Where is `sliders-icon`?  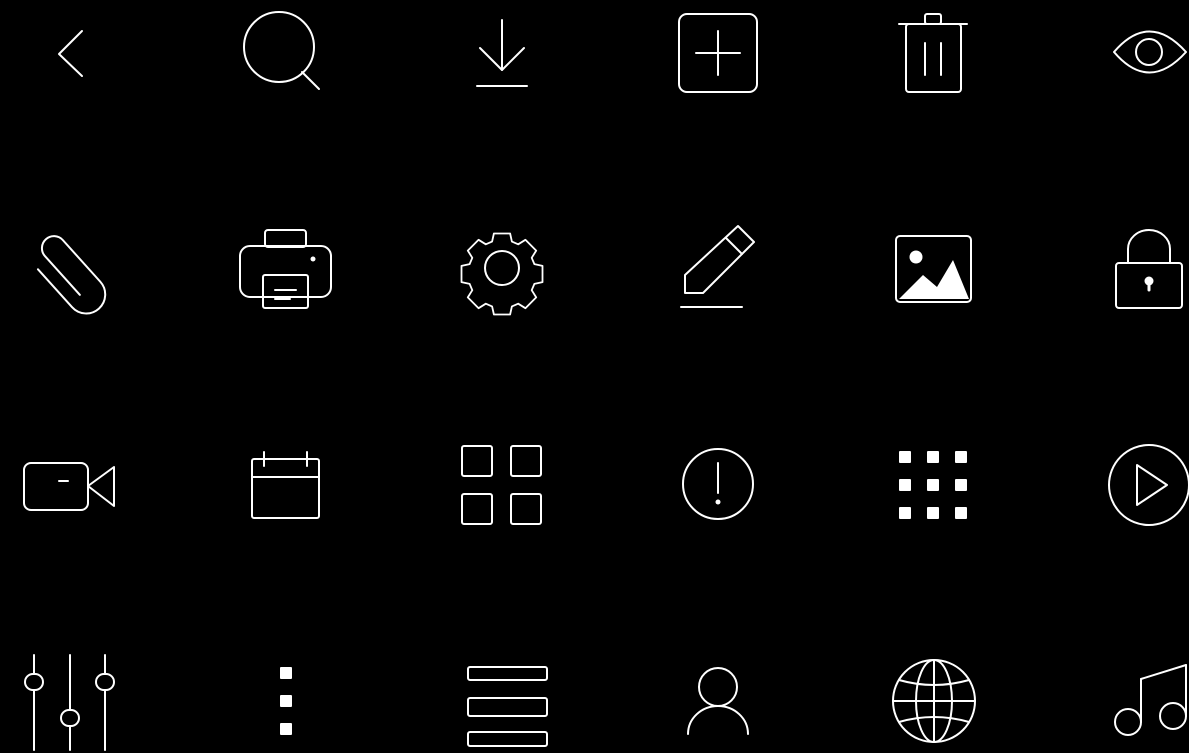 sliders-icon is located at coordinates (69, 702).